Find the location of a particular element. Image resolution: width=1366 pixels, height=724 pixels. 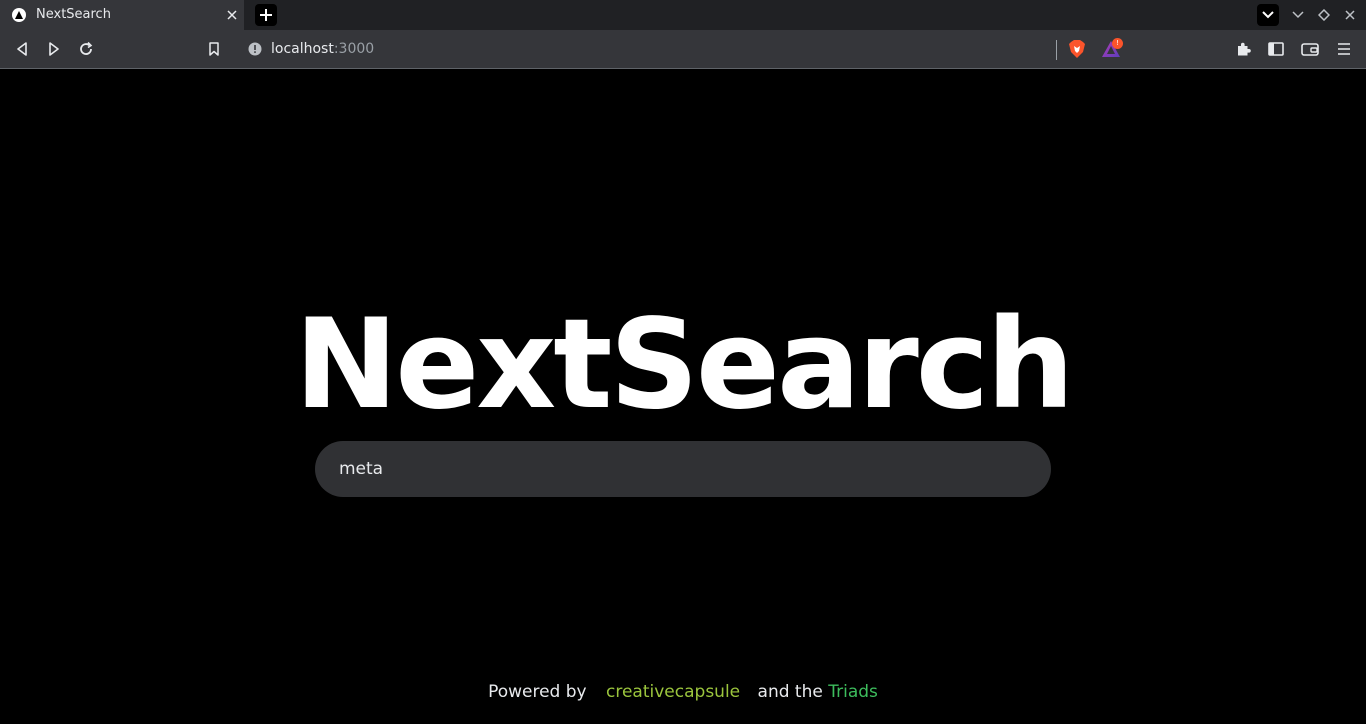

browser-toolbar: localhost:3000 ! is located at coordinates (683, 49).